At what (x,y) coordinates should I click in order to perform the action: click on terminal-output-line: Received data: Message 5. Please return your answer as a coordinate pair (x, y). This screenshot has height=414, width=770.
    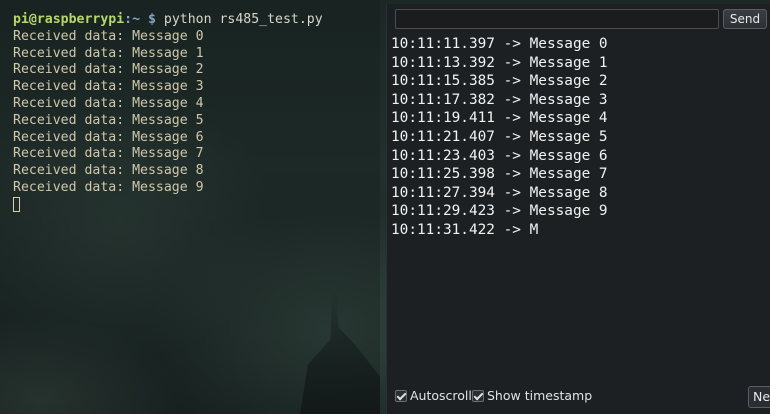
    Looking at the image, I should click on (108, 120).